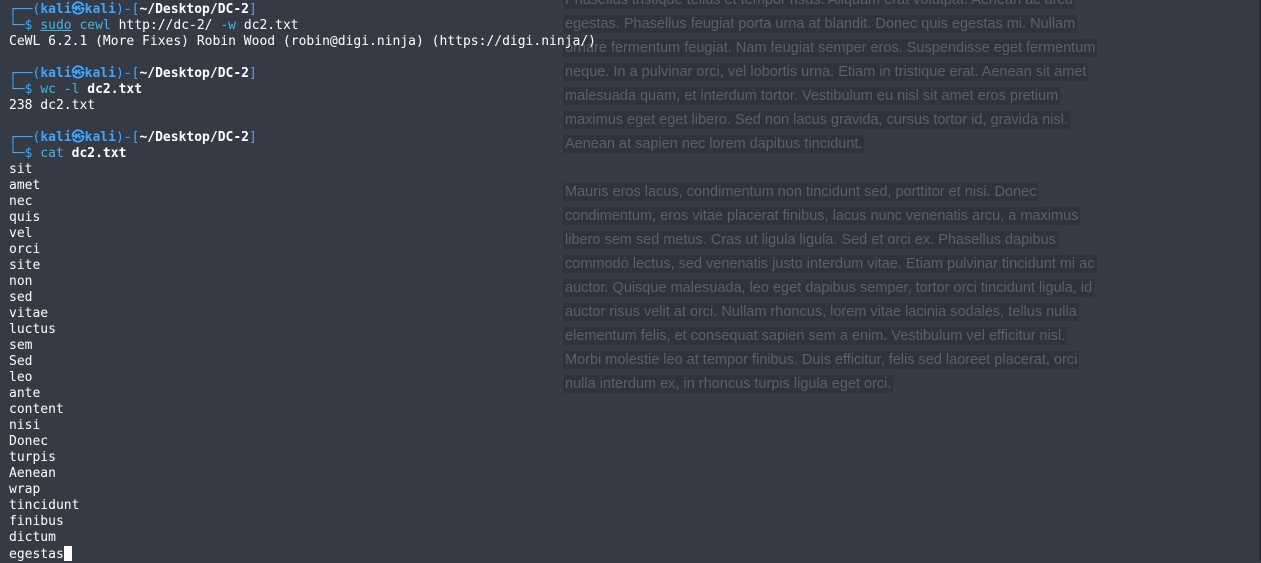 Image resolution: width=1261 pixels, height=563 pixels. What do you see at coordinates (21, 281) in the screenshot?
I see `output-line: non` at bounding box center [21, 281].